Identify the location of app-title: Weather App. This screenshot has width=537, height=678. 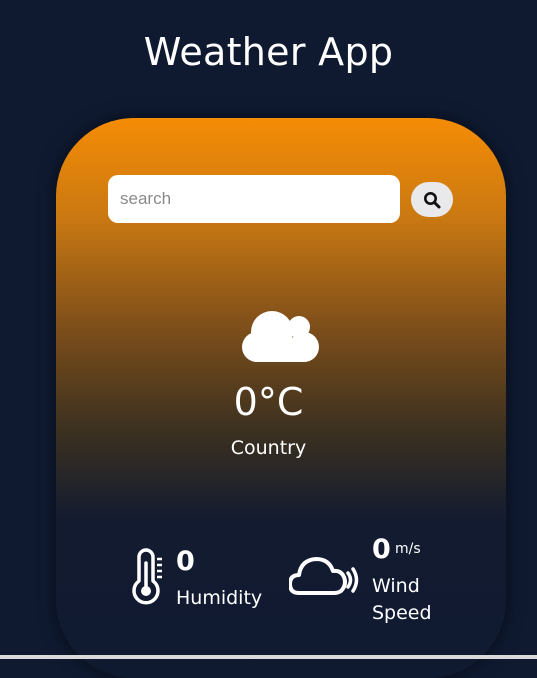
(268, 52).